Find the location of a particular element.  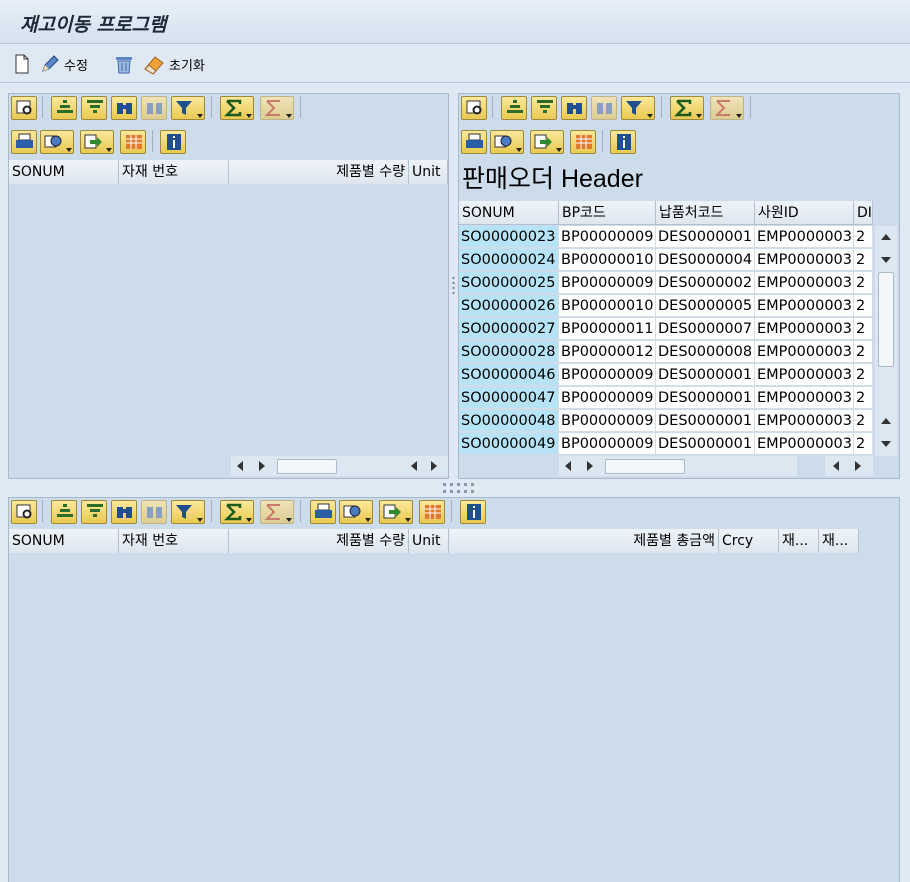

delete-button is located at coordinates (124, 64).